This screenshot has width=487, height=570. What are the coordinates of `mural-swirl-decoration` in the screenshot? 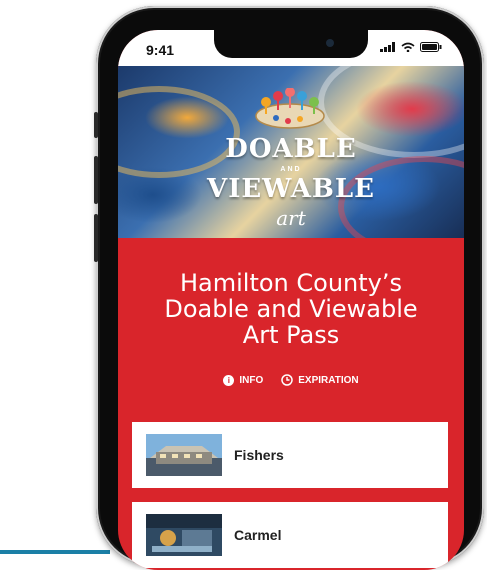 It's located at (179, 132).